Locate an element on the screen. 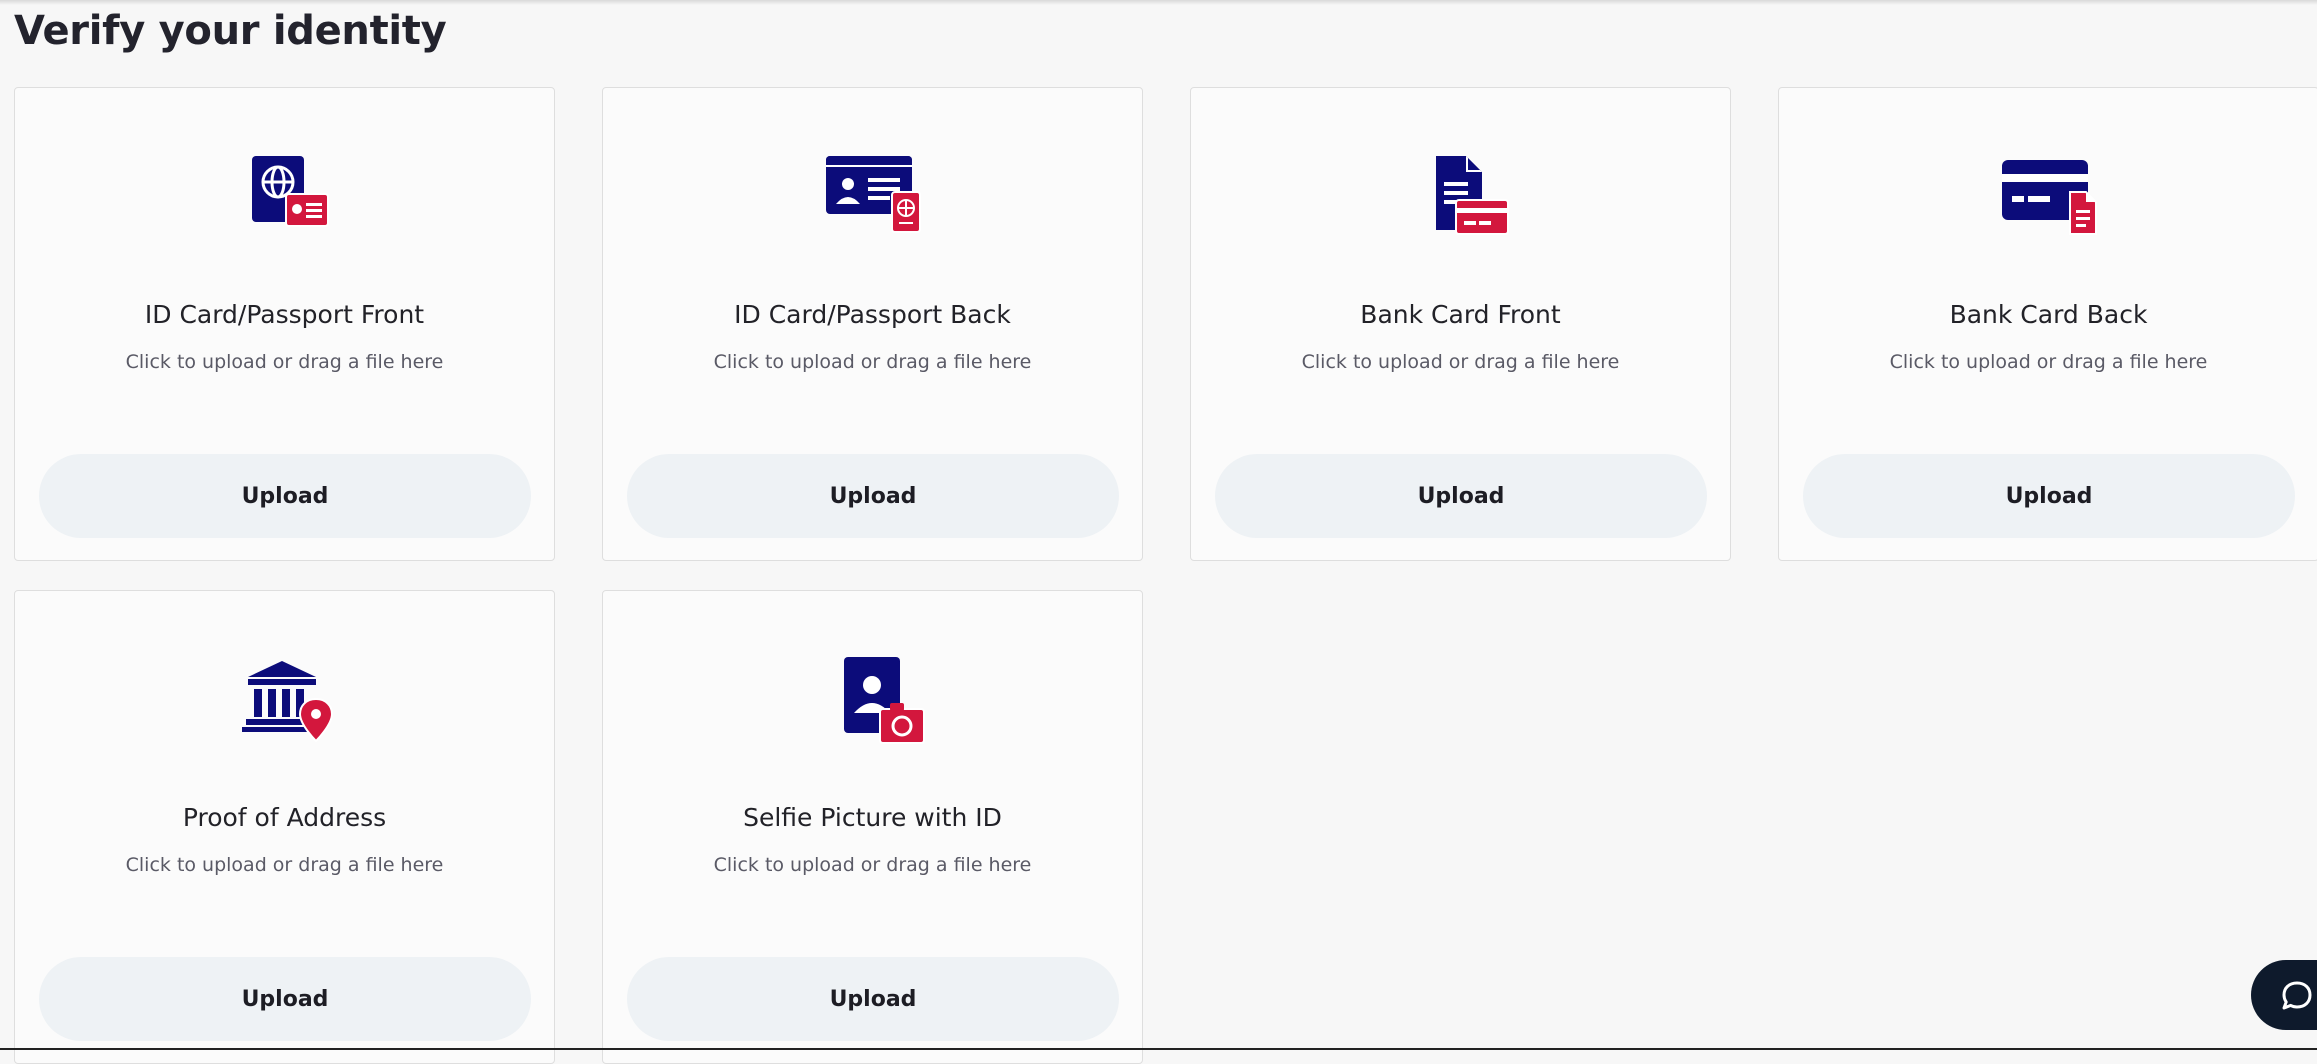  id-card-back-icon is located at coordinates (873, 194).